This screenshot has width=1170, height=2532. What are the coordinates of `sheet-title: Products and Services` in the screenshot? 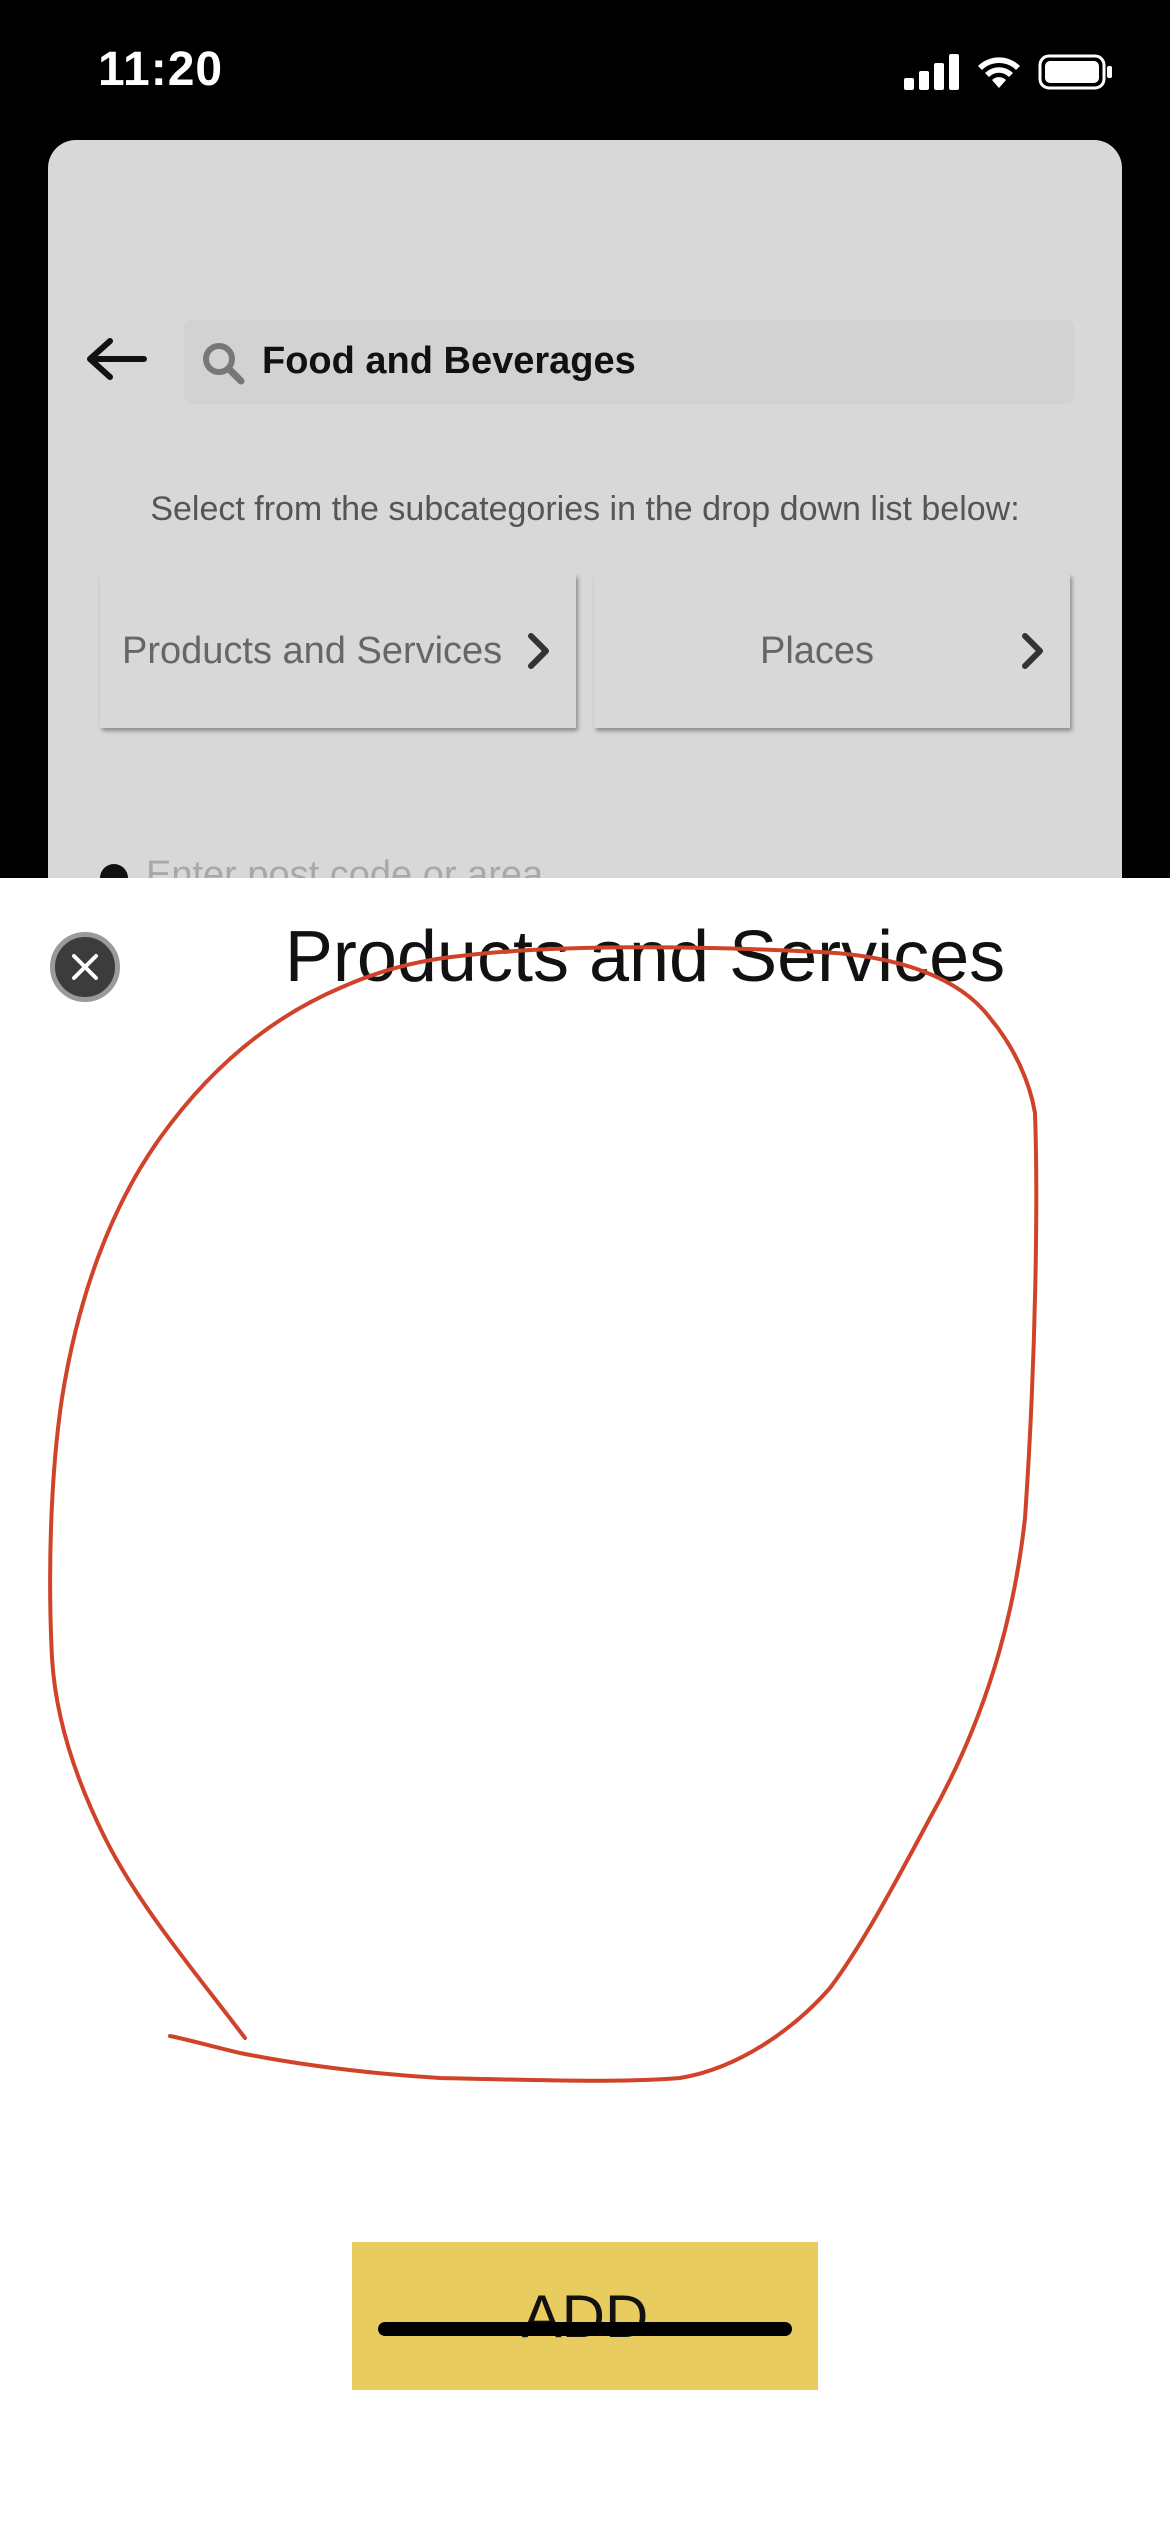 It's located at (645, 957).